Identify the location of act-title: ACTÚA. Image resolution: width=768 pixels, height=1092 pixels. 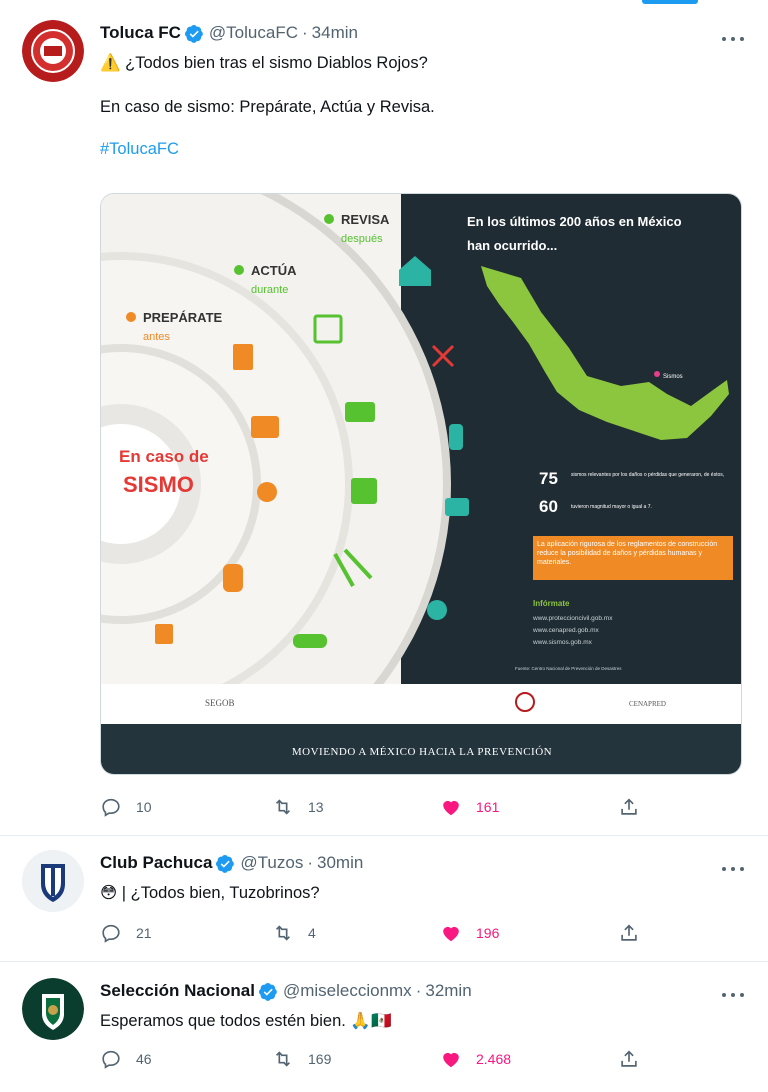
(274, 270).